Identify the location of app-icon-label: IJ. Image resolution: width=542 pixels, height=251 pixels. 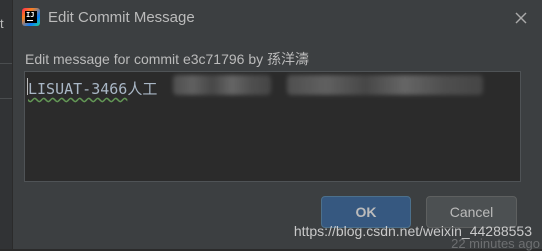
(30, 15).